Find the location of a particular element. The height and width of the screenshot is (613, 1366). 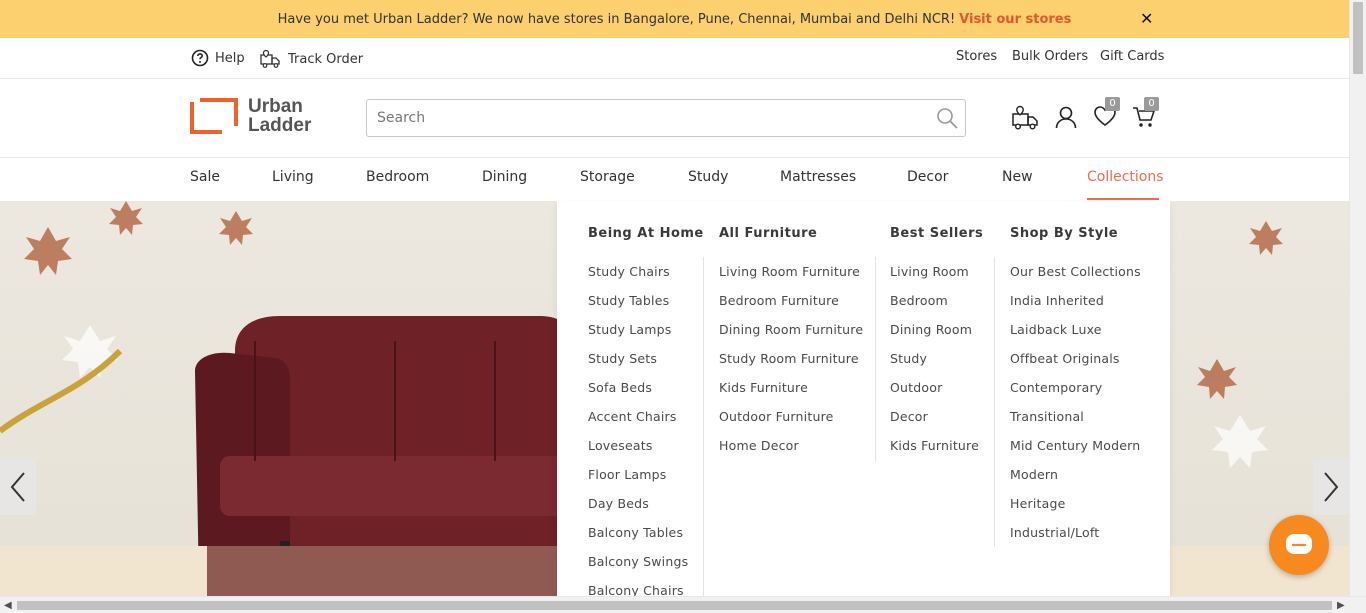

menu-link: Offbeat Originals is located at coordinates (1075, 365).